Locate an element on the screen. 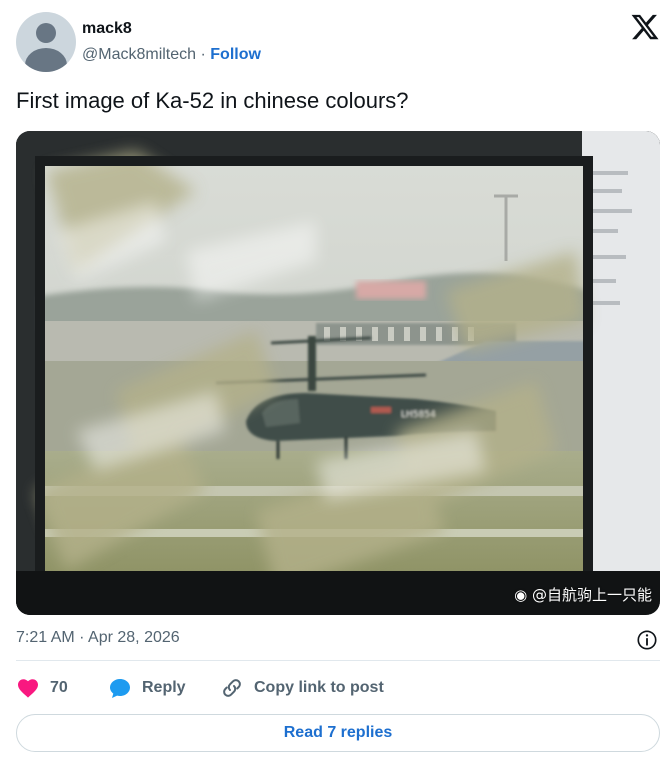  info-icon is located at coordinates (647, 640).